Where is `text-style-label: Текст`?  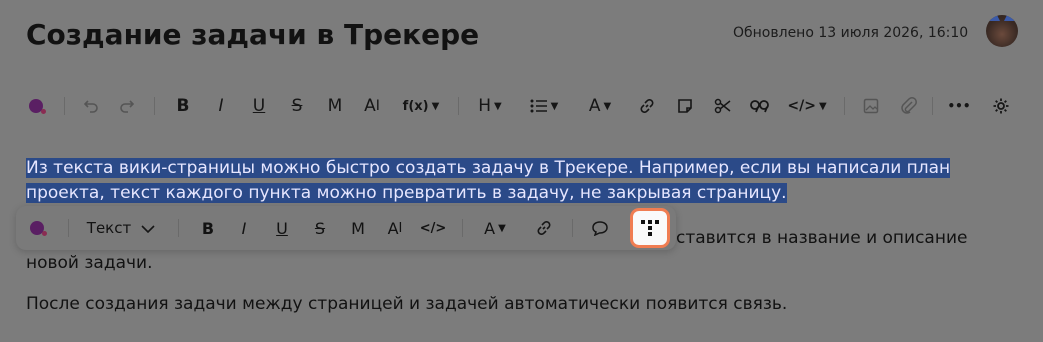
text-style-label: Текст is located at coordinates (109, 228).